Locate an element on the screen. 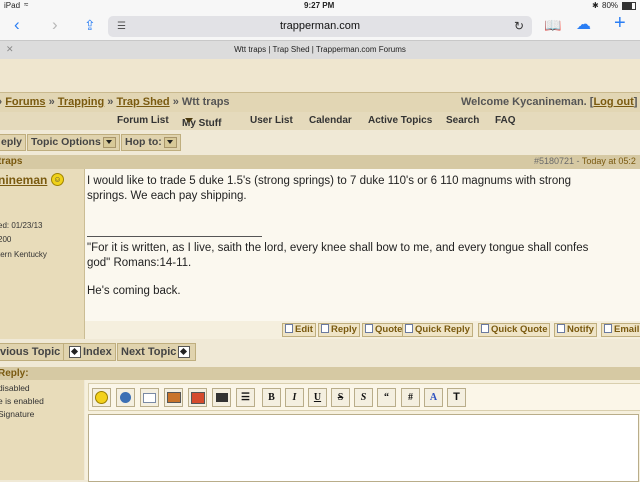 This screenshot has width=640, height=482. reply-option-2: e is enabled is located at coordinates (22, 401).